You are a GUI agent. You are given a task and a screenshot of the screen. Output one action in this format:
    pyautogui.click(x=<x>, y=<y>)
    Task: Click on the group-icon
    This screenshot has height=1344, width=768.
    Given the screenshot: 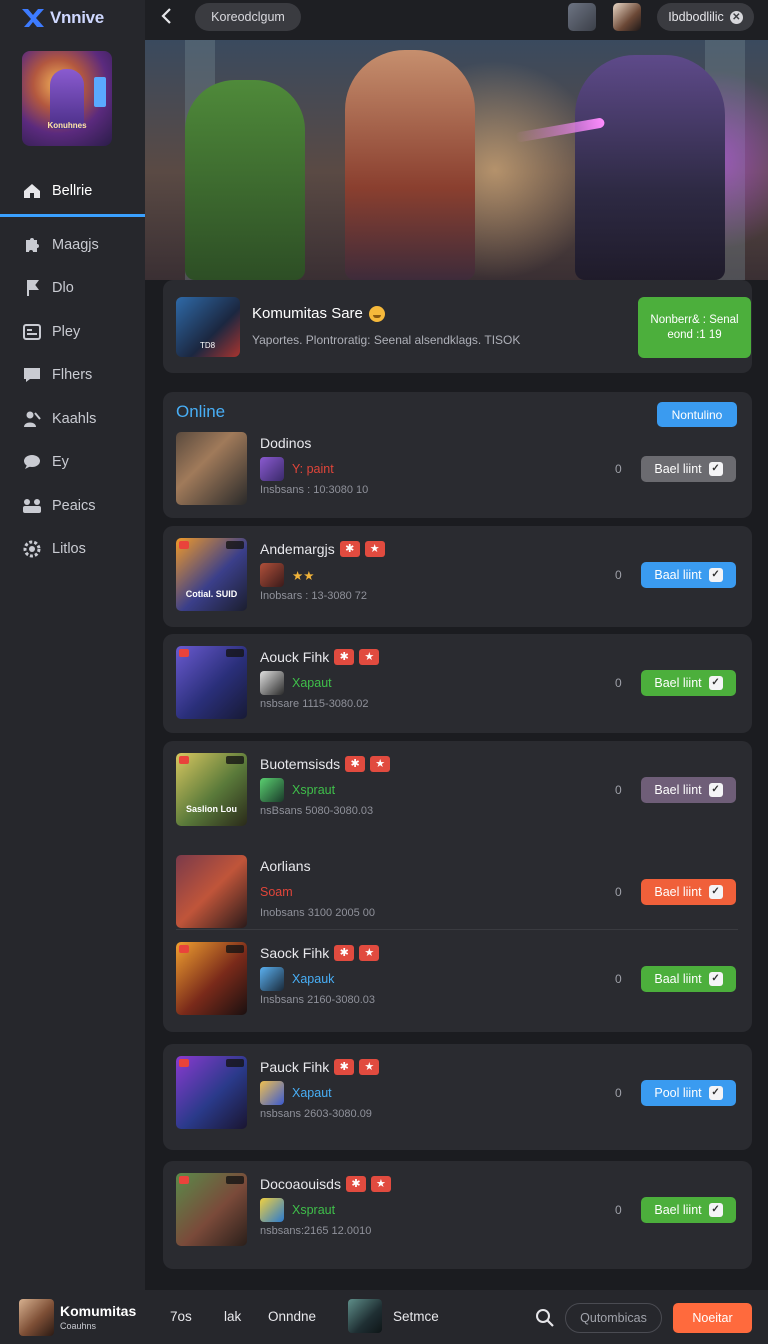 What is the action you would take?
    pyautogui.click(x=32, y=506)
    